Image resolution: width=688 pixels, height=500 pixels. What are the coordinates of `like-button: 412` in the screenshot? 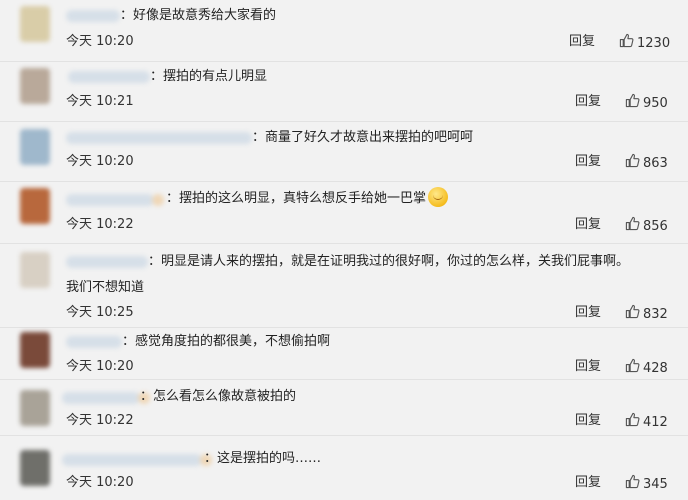 It's located at (646, 422).